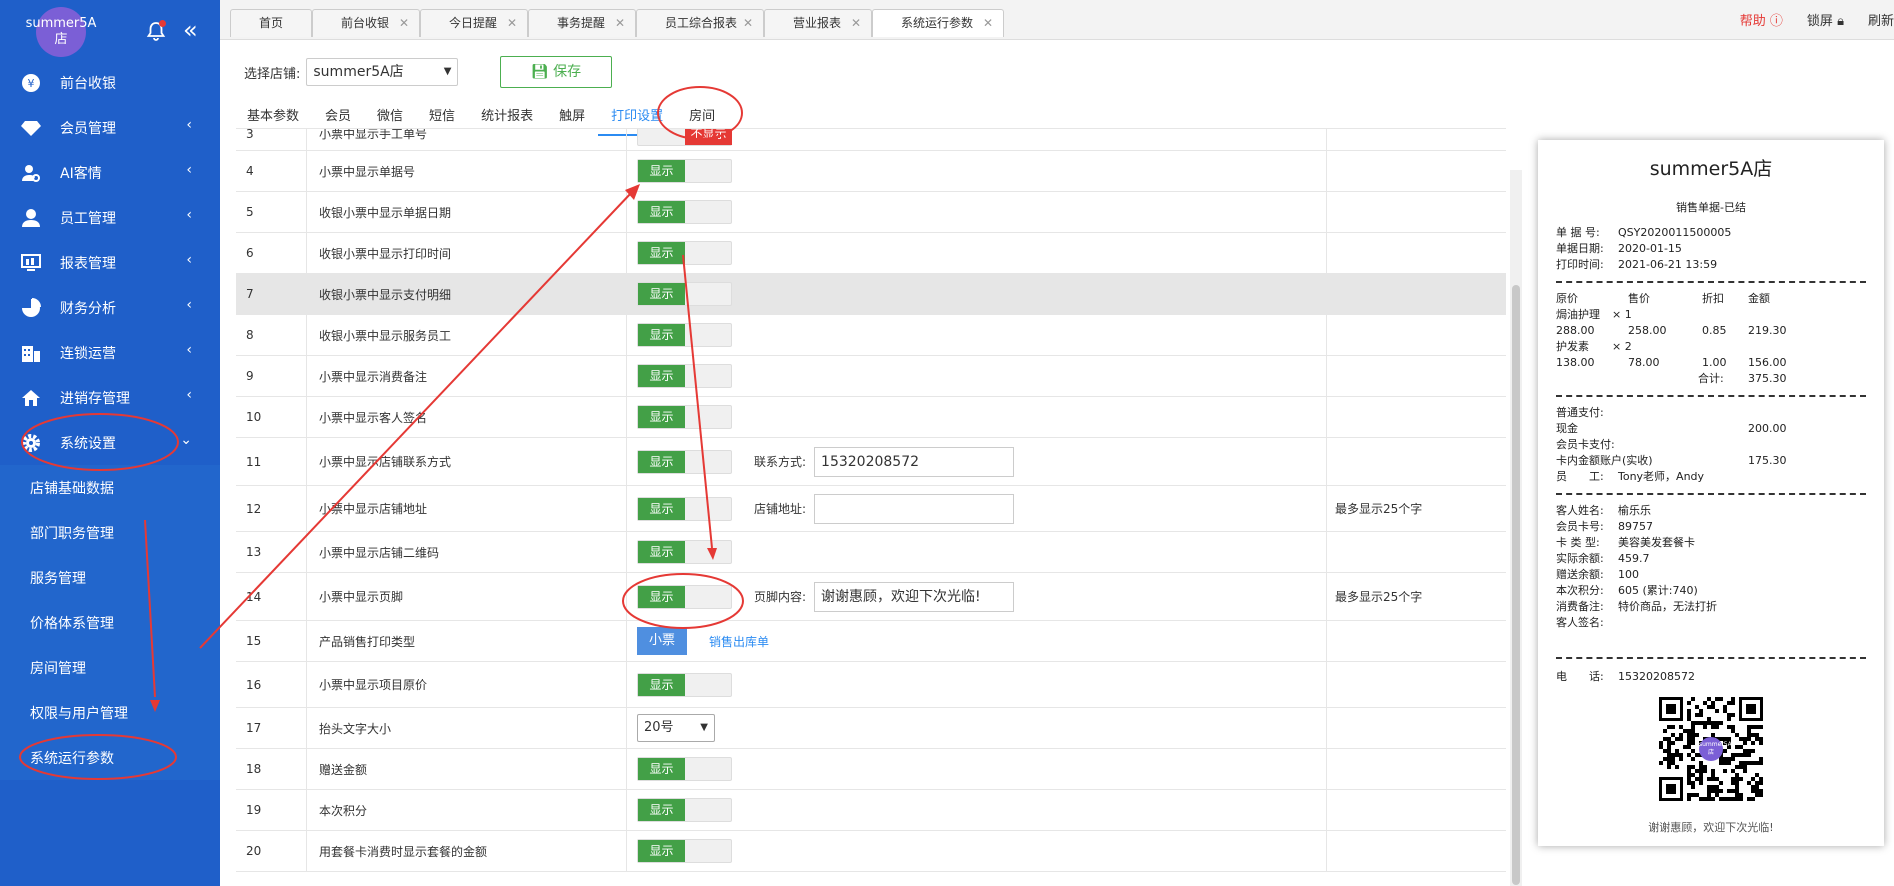  I want to click on info-key: 单 据 号:, so click(1578, 232).